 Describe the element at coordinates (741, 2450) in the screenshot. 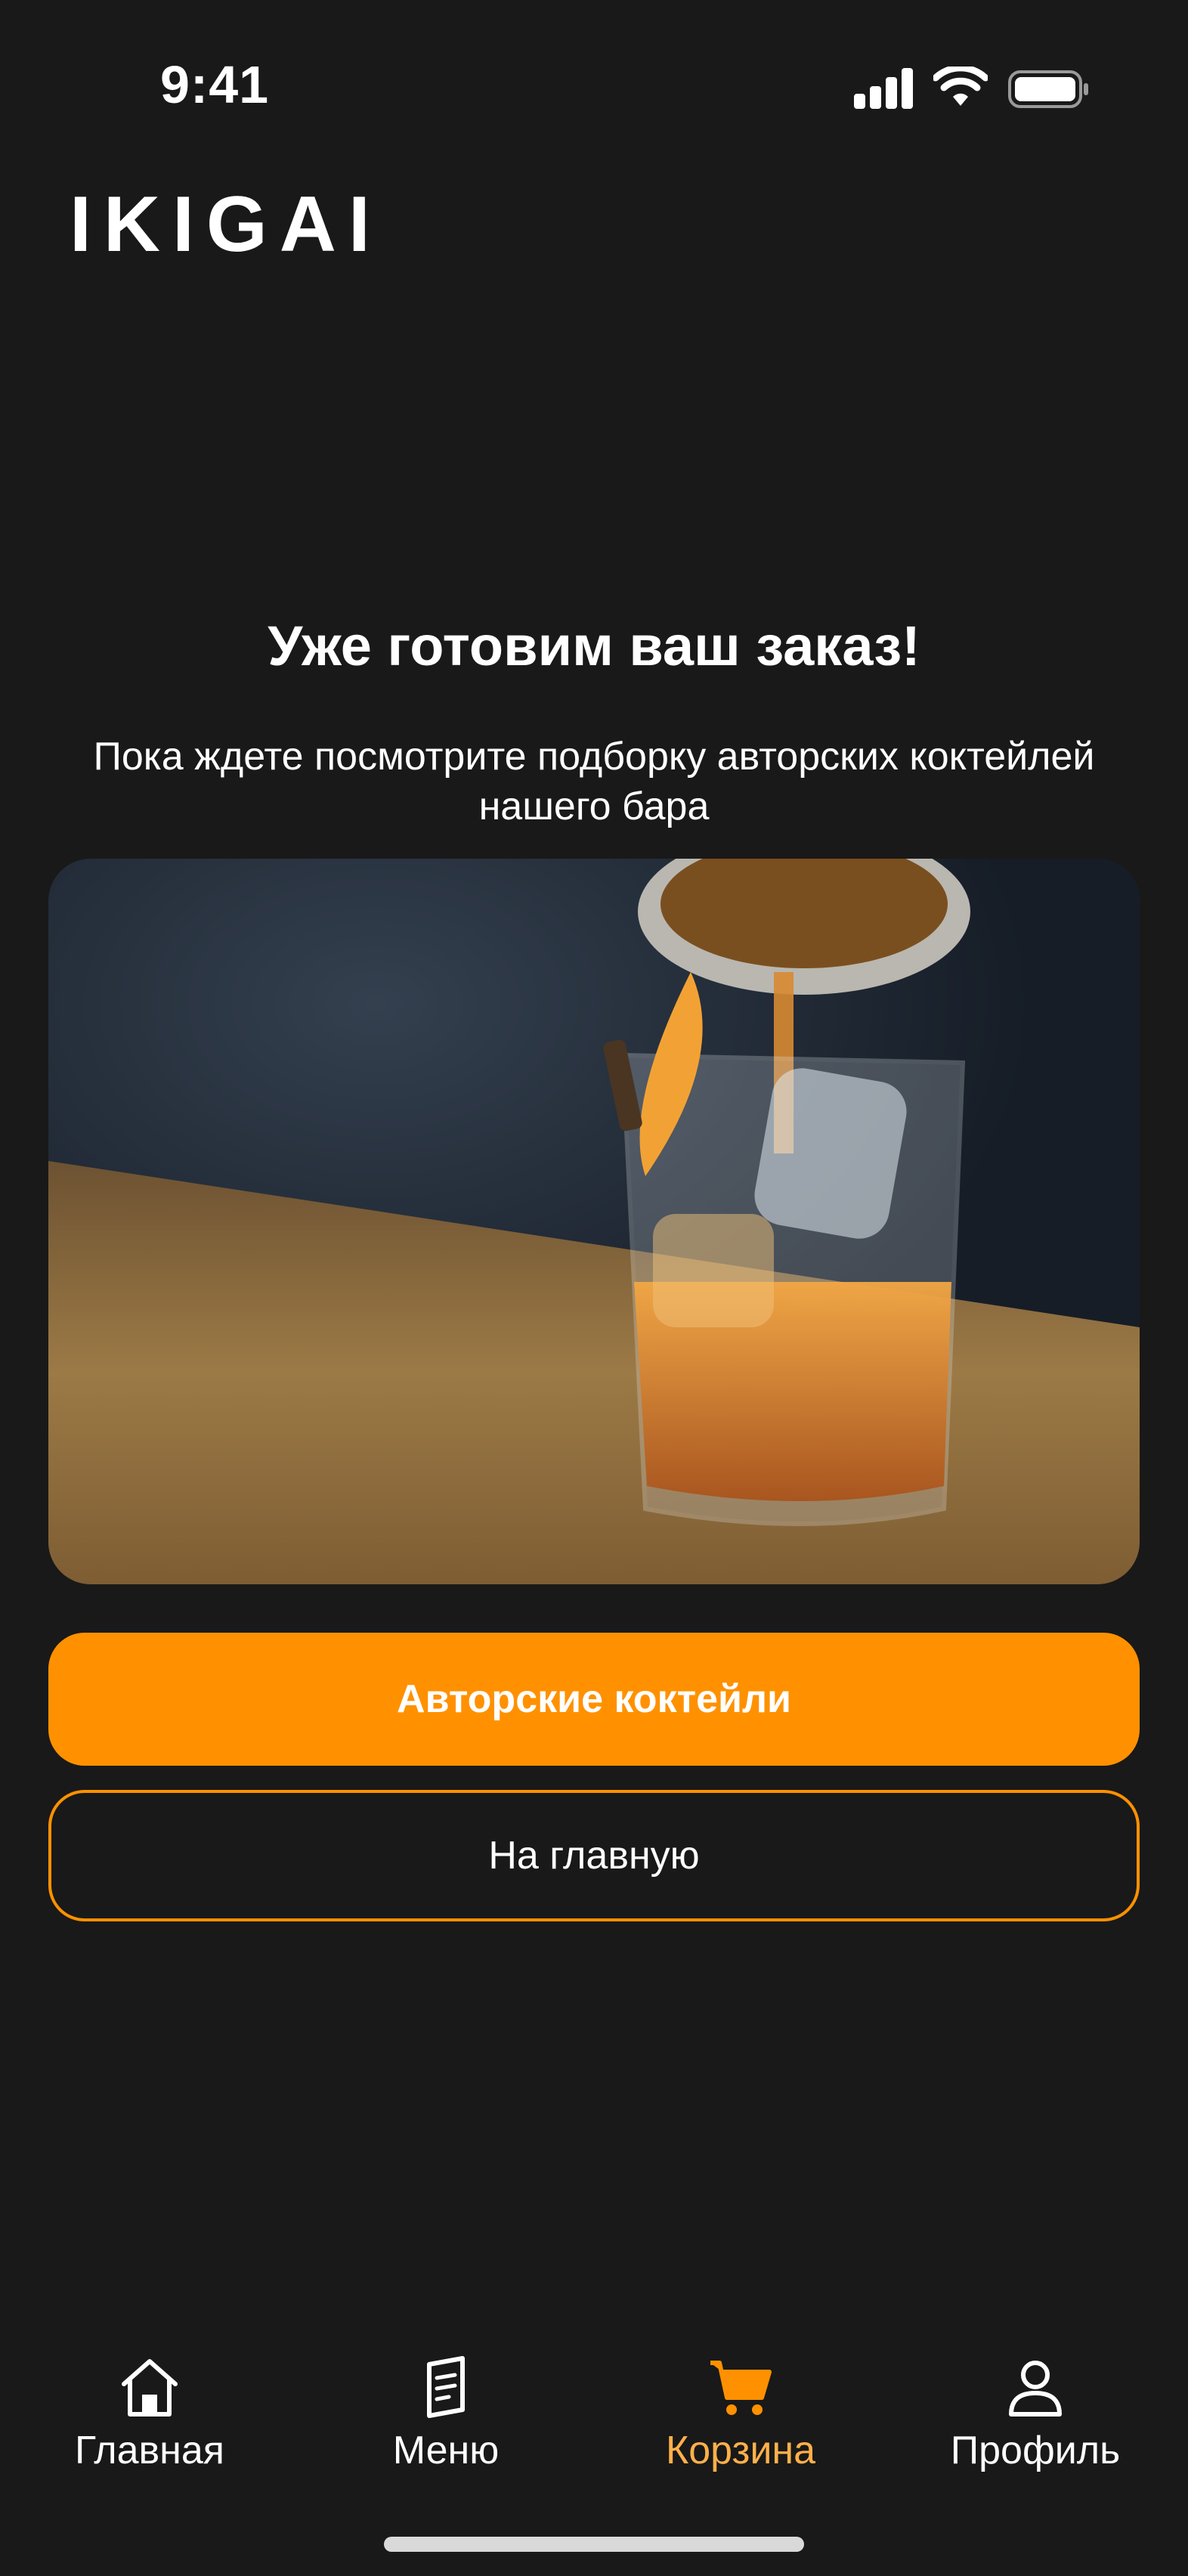

I see `tab-cart-label: Корзина` at that location.